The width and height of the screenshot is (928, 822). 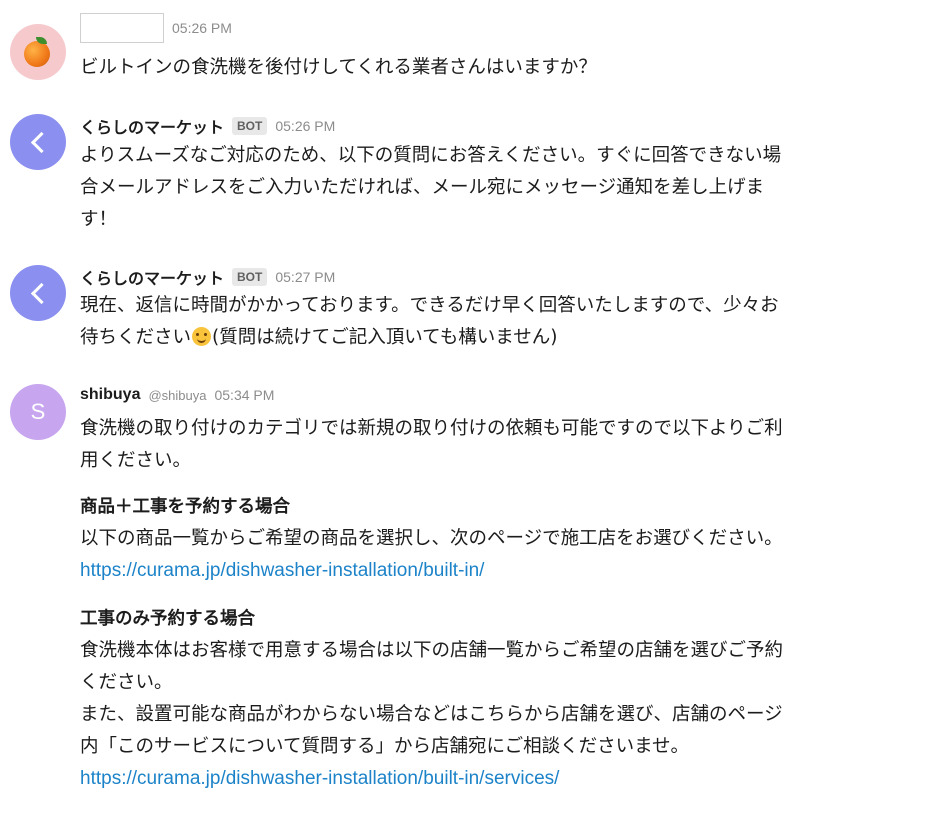 What do you see at coordinates (432, 650) in the screenshot?
I see `section-text-line: 食洗機本体はお客様で用意する場合は以下の店舗一覧からご希望の店舗を選びご予約` at bounding box center [432, 650].